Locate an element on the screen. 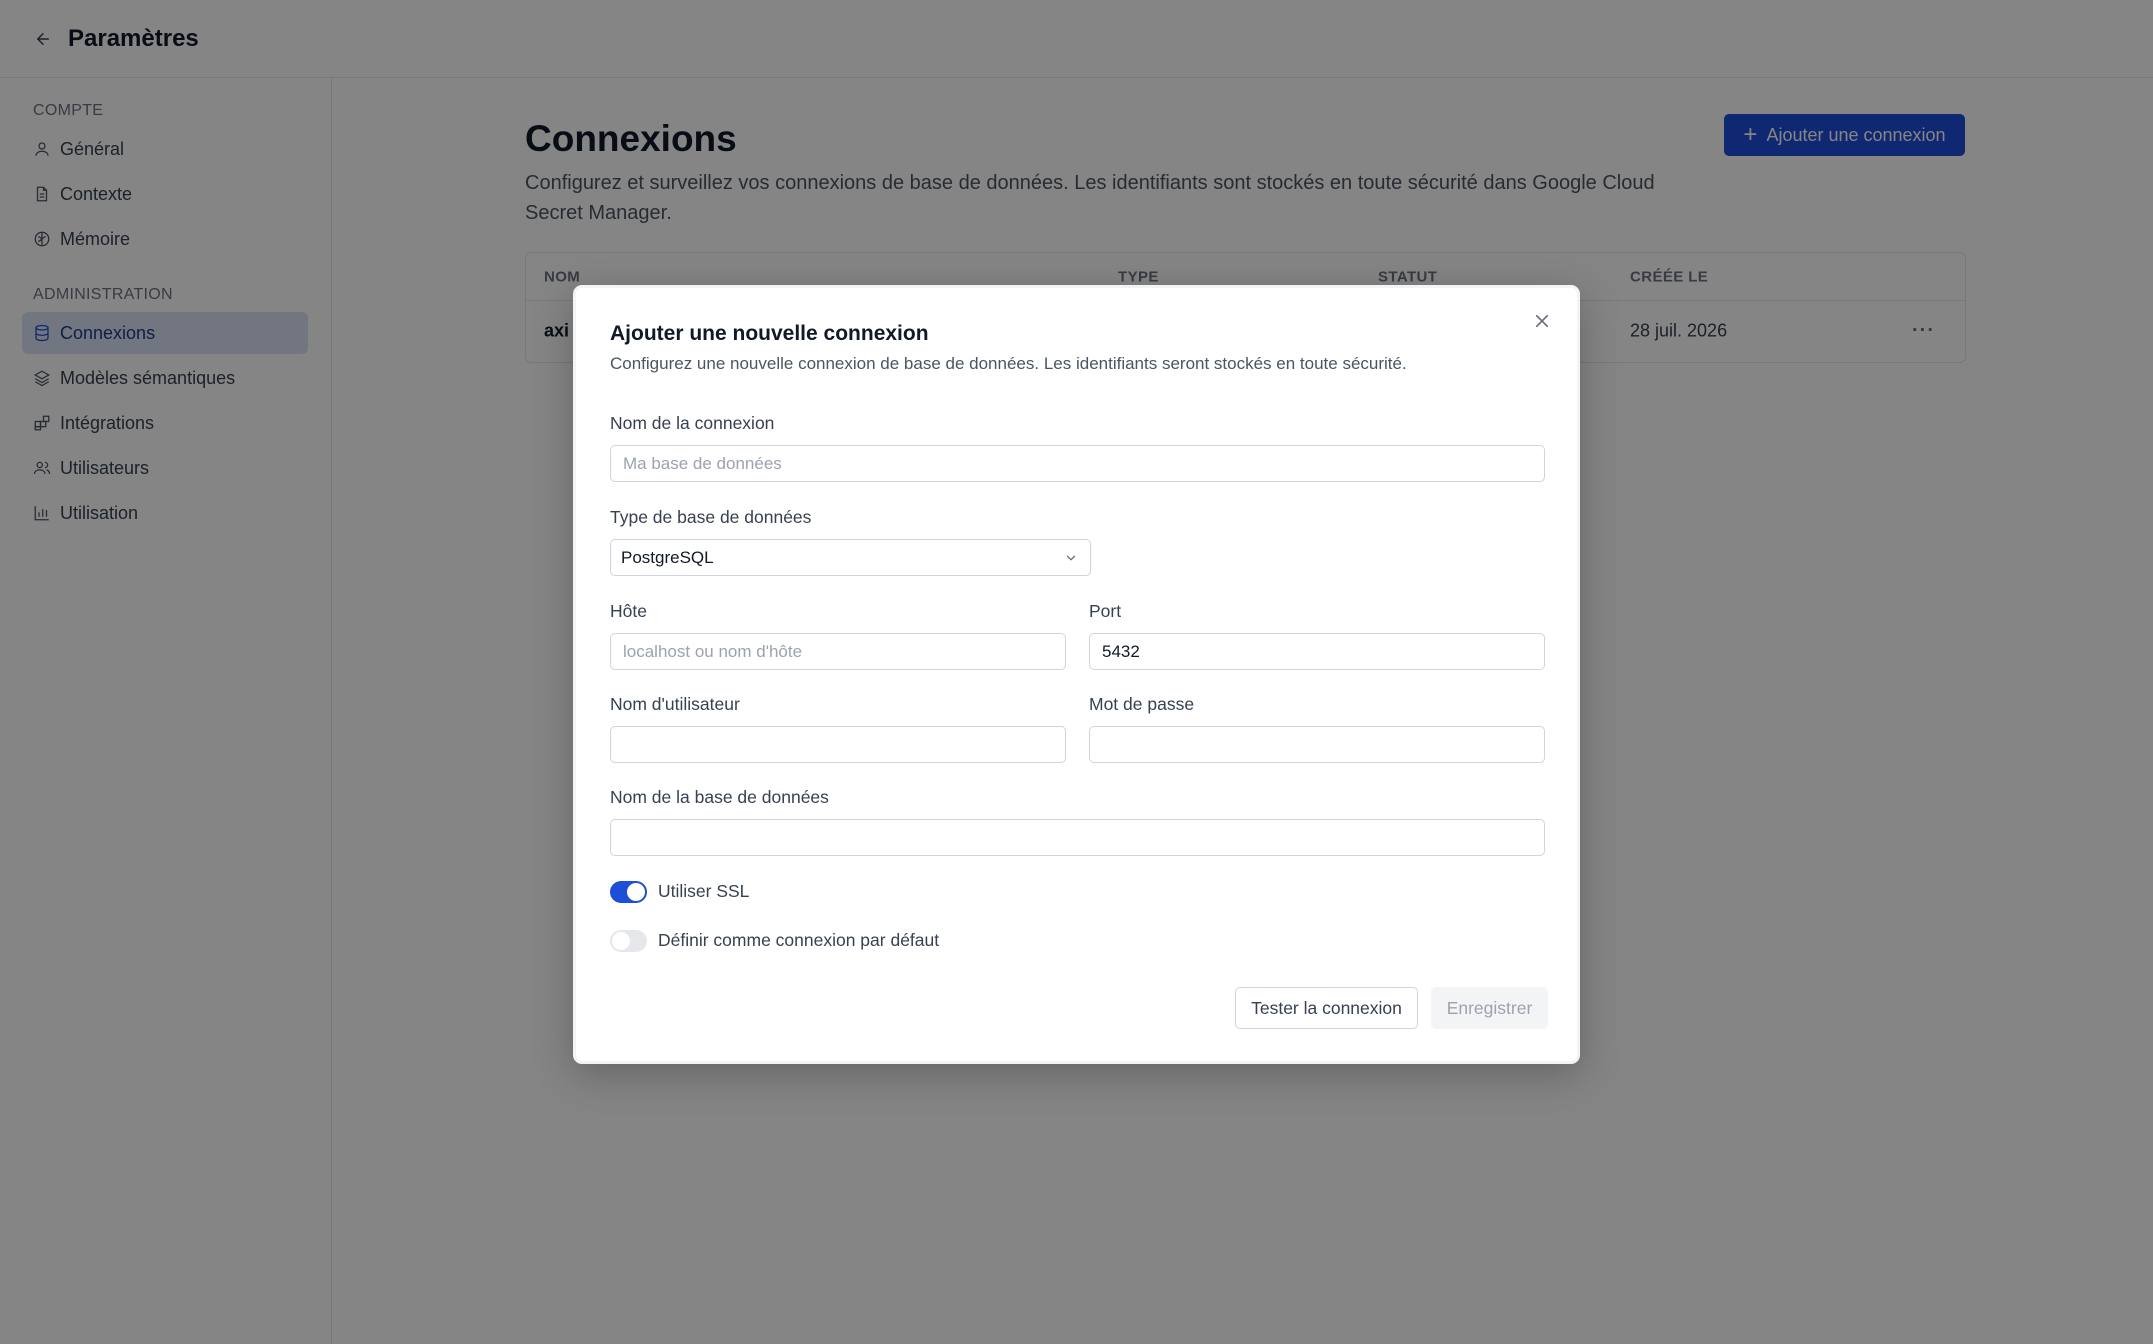  database-name-input is located at coordinates (1077, 837).